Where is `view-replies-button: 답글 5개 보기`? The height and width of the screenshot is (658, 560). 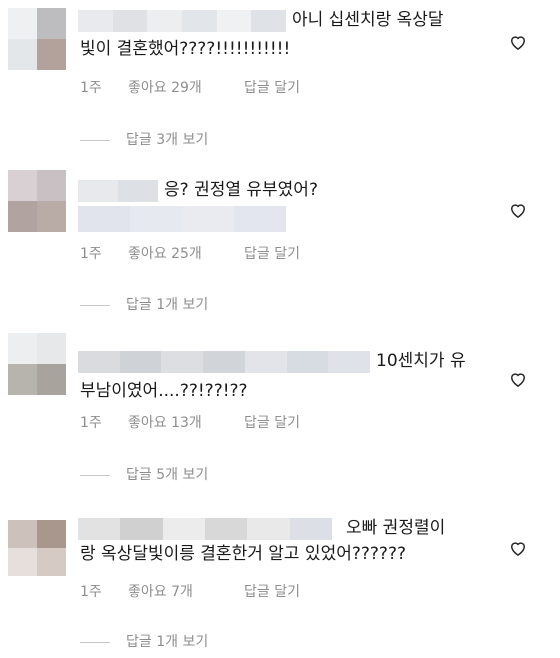 view-replies-button: 답글 5개 보기 is located at coordinates (144, 475).